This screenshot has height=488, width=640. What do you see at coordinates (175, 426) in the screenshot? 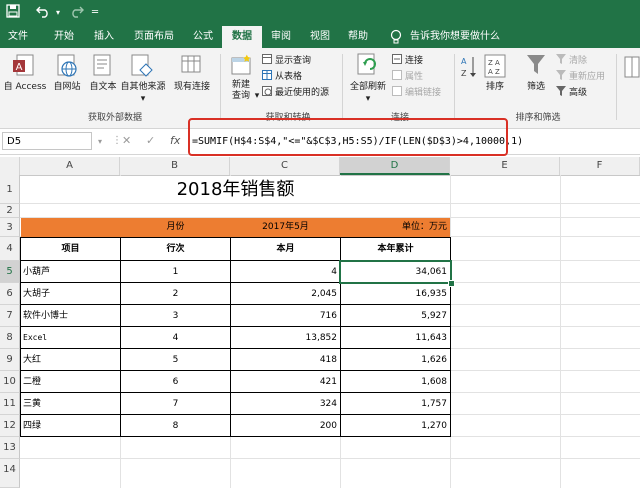
I see `cell-row-no: 8` at bounding box center [175, 426].